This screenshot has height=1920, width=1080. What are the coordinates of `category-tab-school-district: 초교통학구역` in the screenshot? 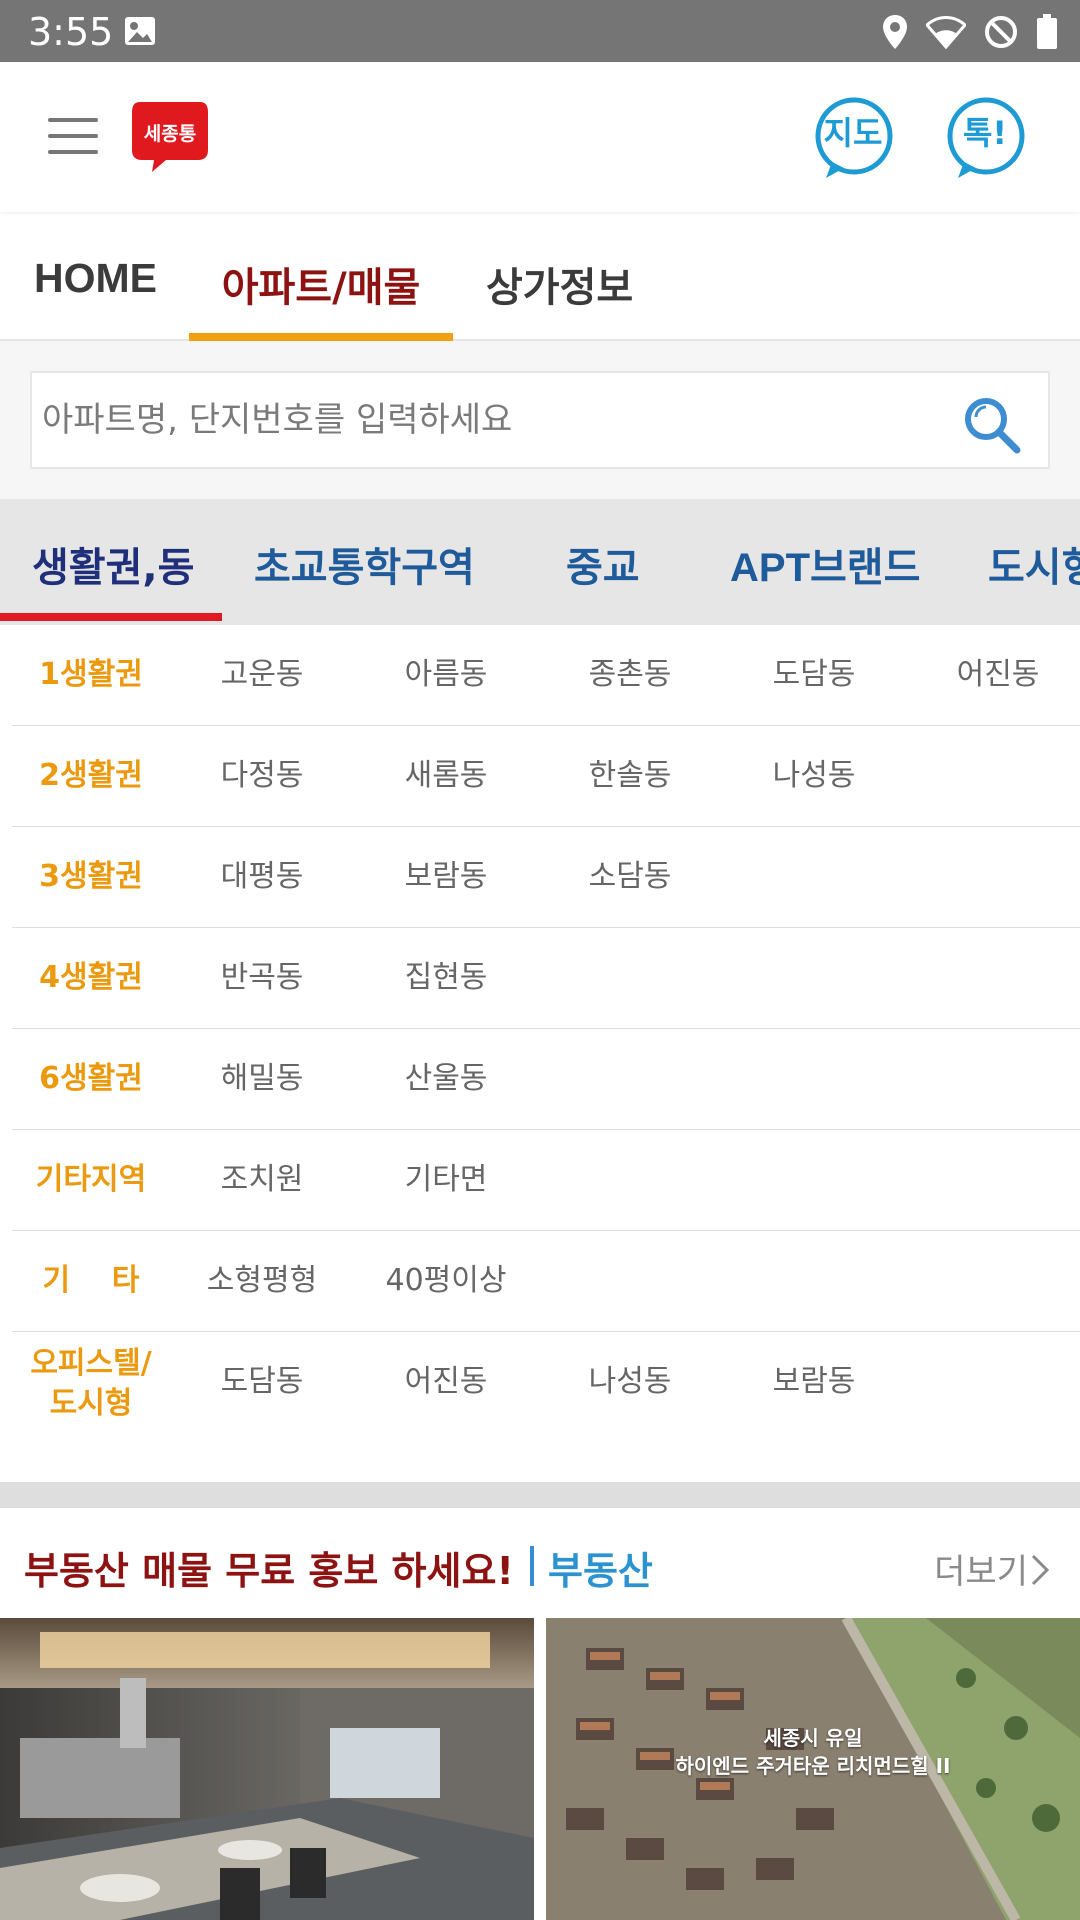 It's located at (364, 564).